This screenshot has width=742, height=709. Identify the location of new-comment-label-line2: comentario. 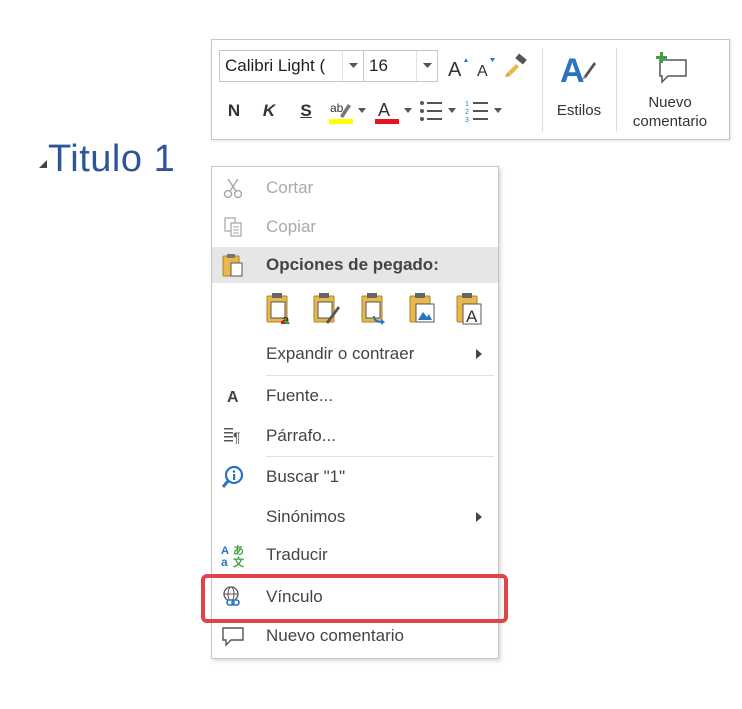
(670, 121).